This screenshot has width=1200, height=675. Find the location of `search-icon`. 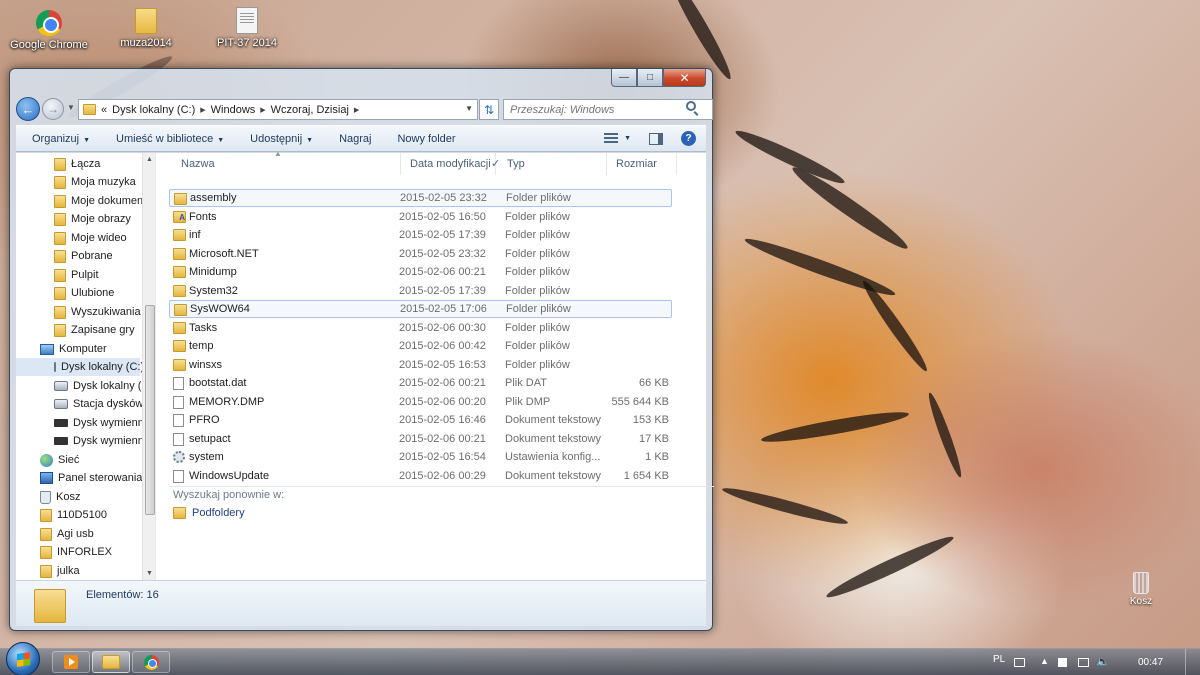

search-icon is located at coordinates (691, 106).